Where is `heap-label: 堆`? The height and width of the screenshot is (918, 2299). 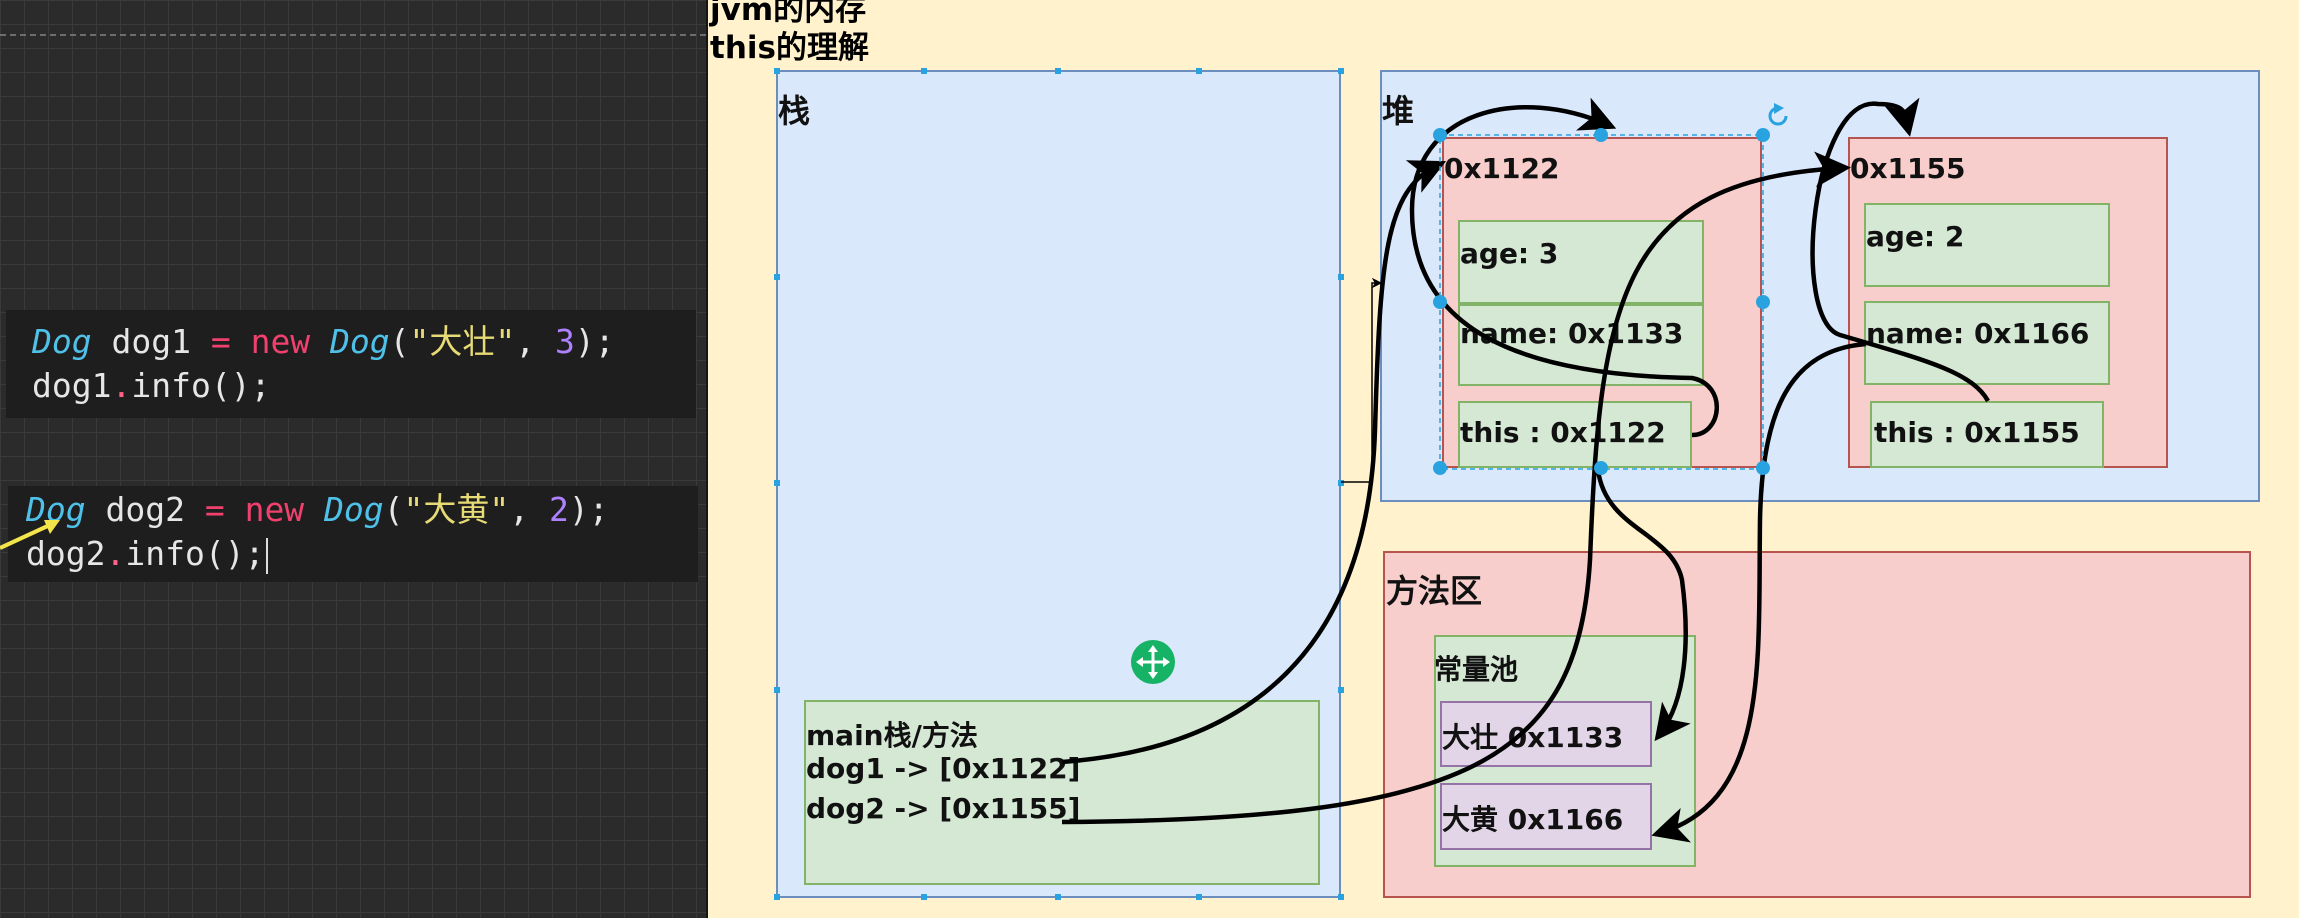
heap-label: 堆 is located at coordinates (1398, 111).